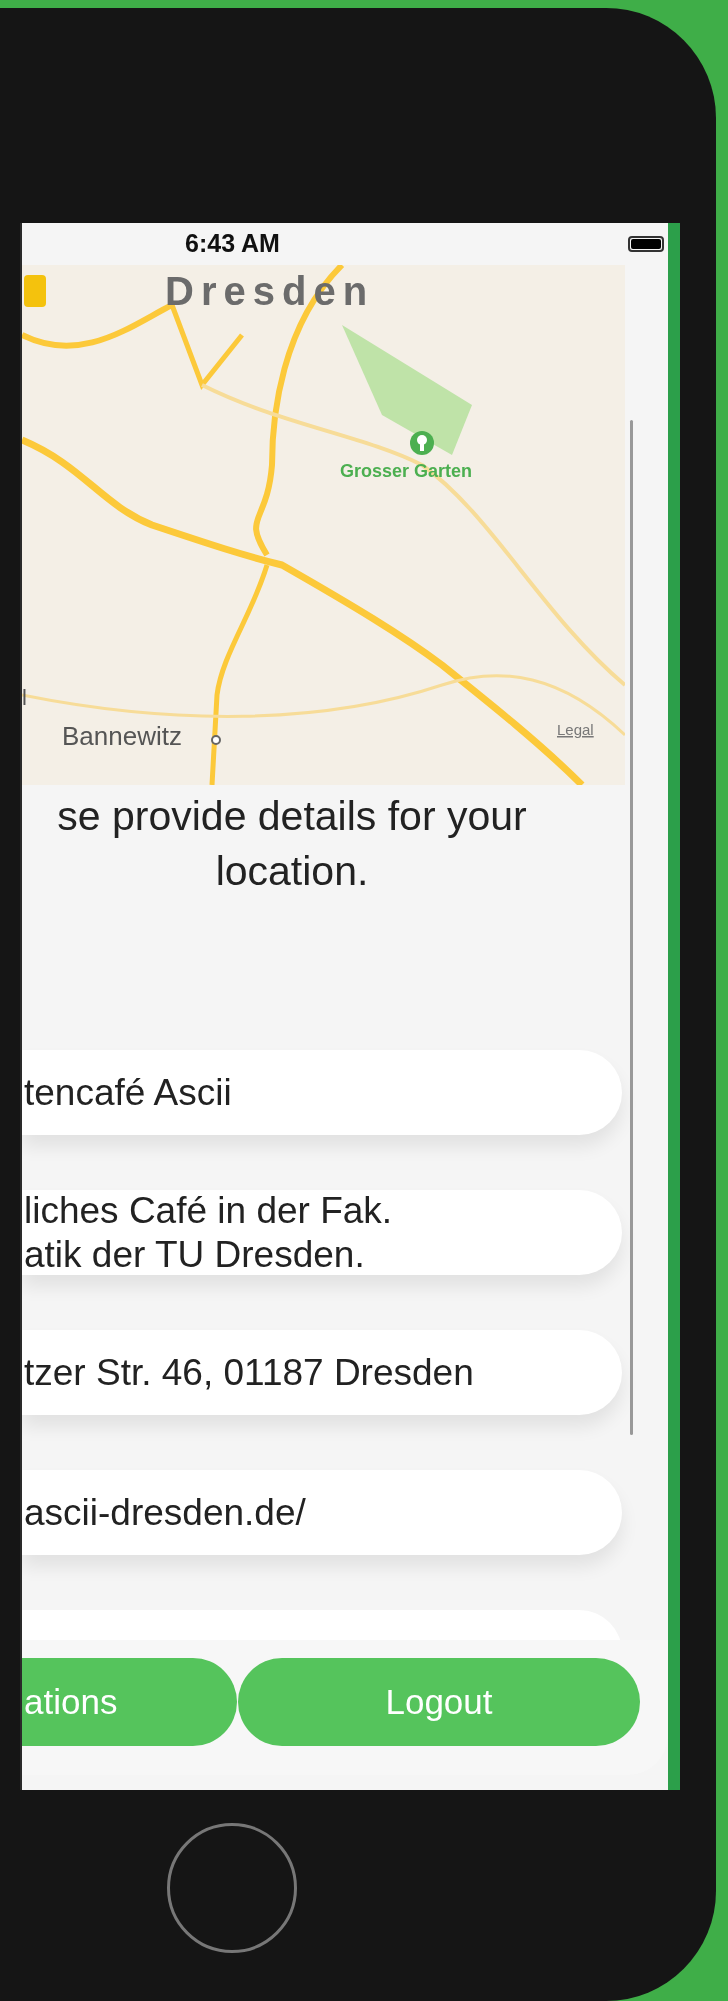 This screenshot has height=2001, width=728. What do you see at coordinates (232, 244) in the screenshot?
I see `status-time: 6:43 AM` at bounding box center [232, 244].